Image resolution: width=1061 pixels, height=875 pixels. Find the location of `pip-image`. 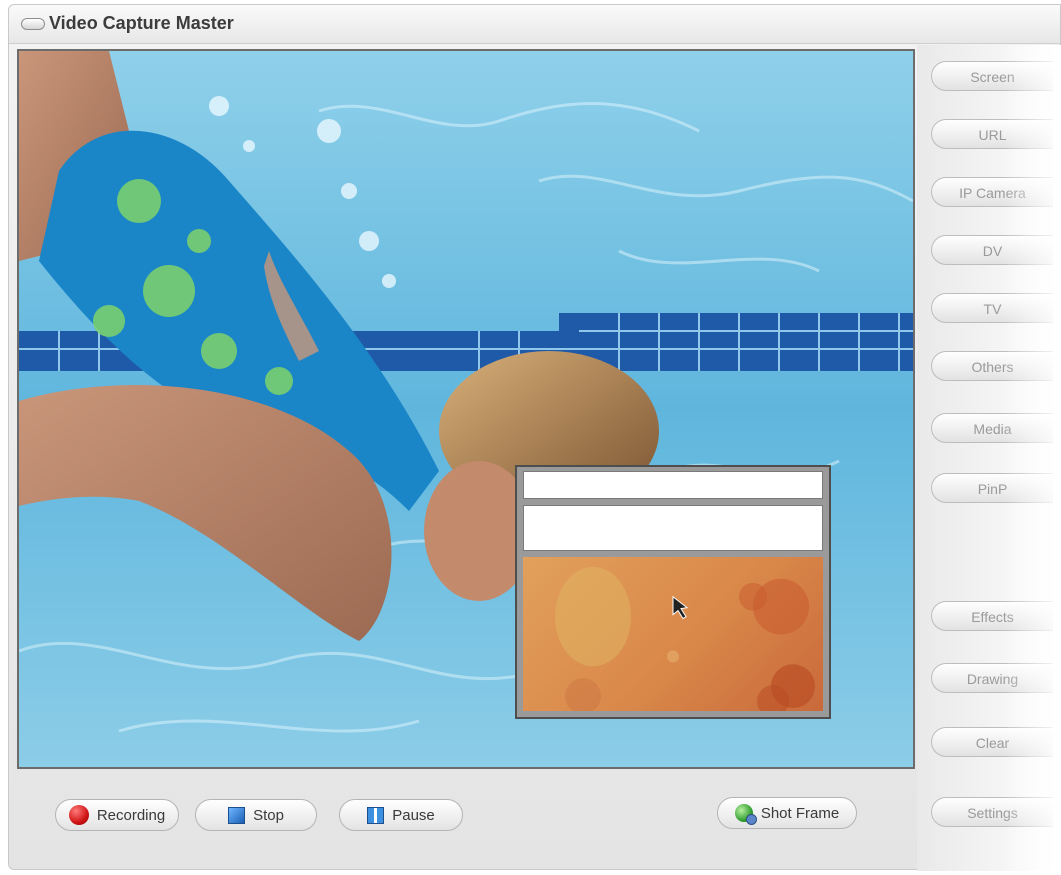

pip-image is located at coordinates (685, 638).